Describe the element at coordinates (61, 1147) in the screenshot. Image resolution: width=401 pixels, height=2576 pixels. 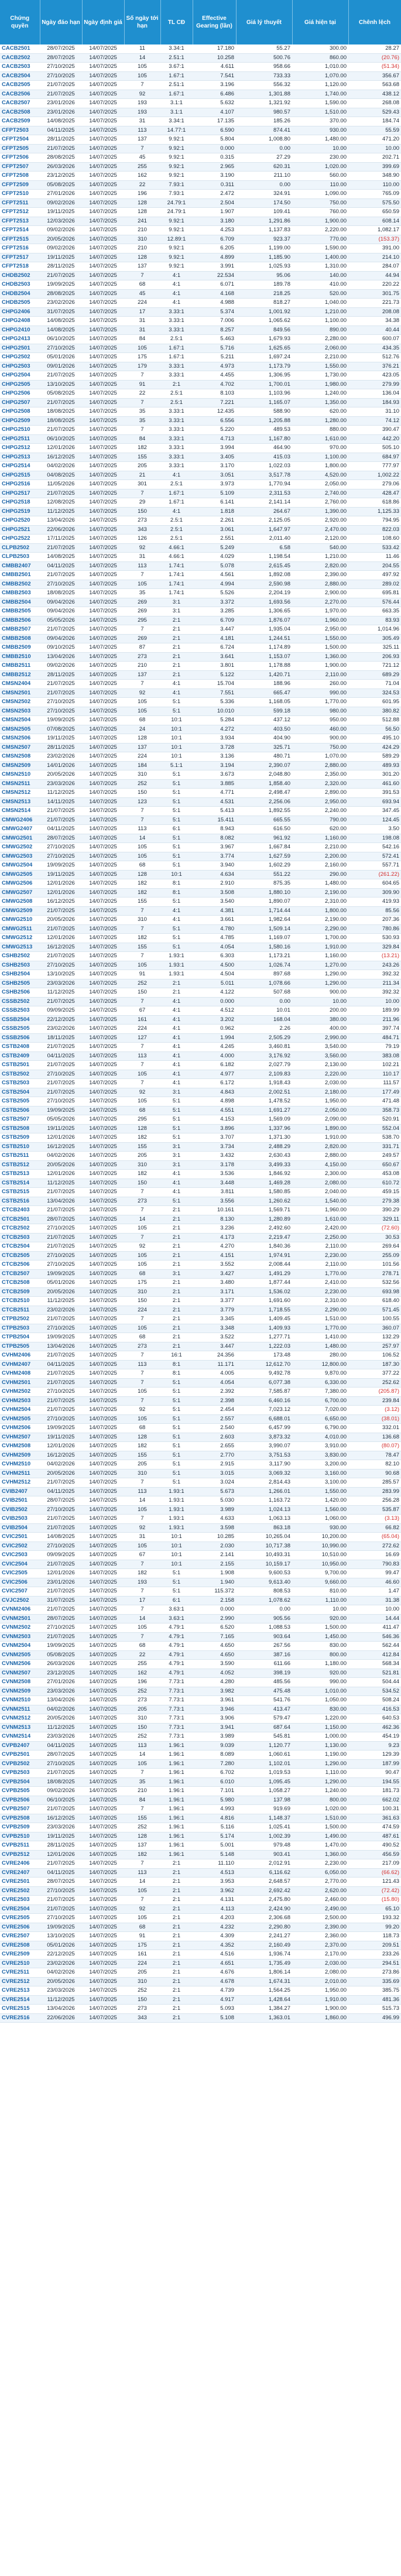
I see `cell-col-maturity-date: 16/12/2025` at that location.